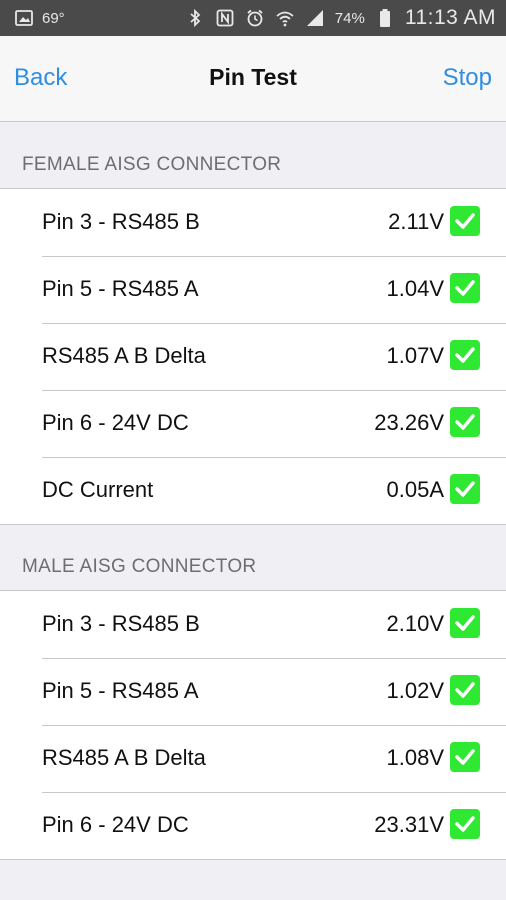 Image resolution: width=506 pixels, height=900 pixels. I want to click on row-value: 1.07V, so click(415, 355).